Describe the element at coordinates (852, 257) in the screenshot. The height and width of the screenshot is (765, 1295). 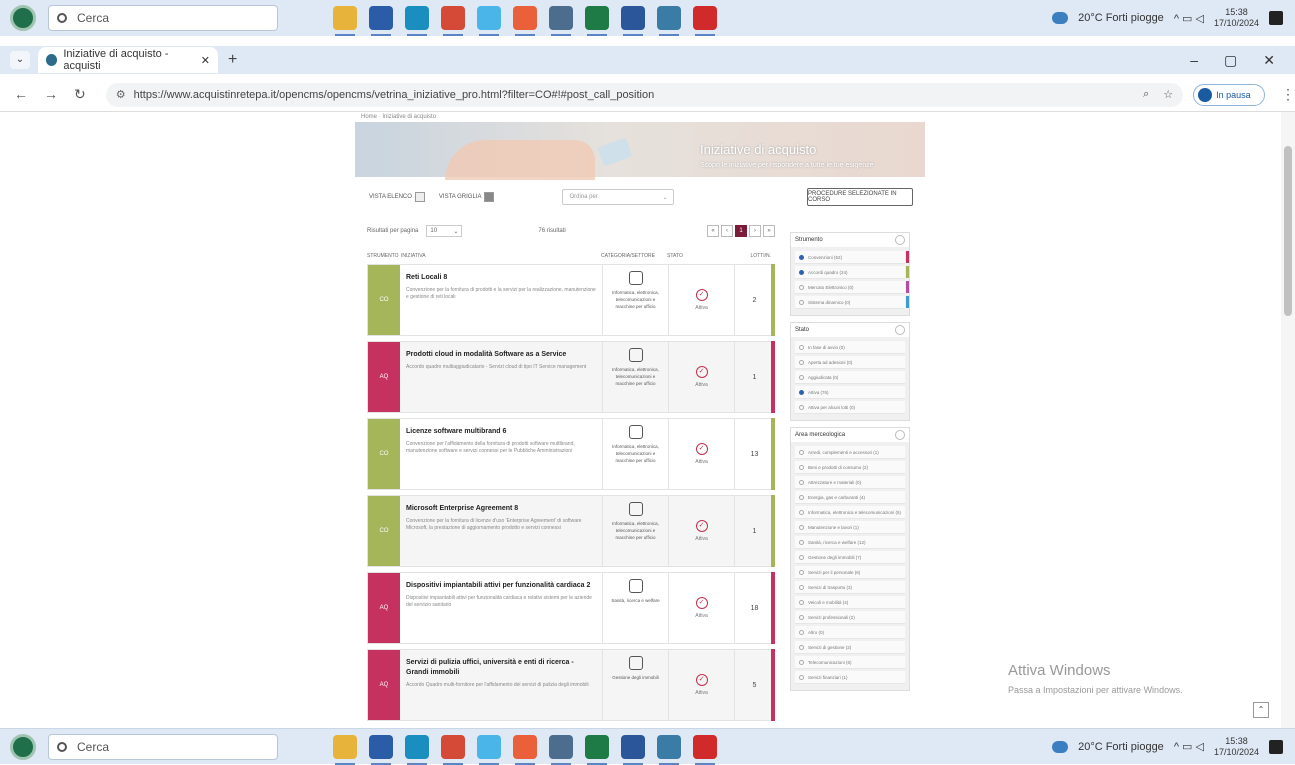
I see `filter-option: Convenzioni (52)` at that location.